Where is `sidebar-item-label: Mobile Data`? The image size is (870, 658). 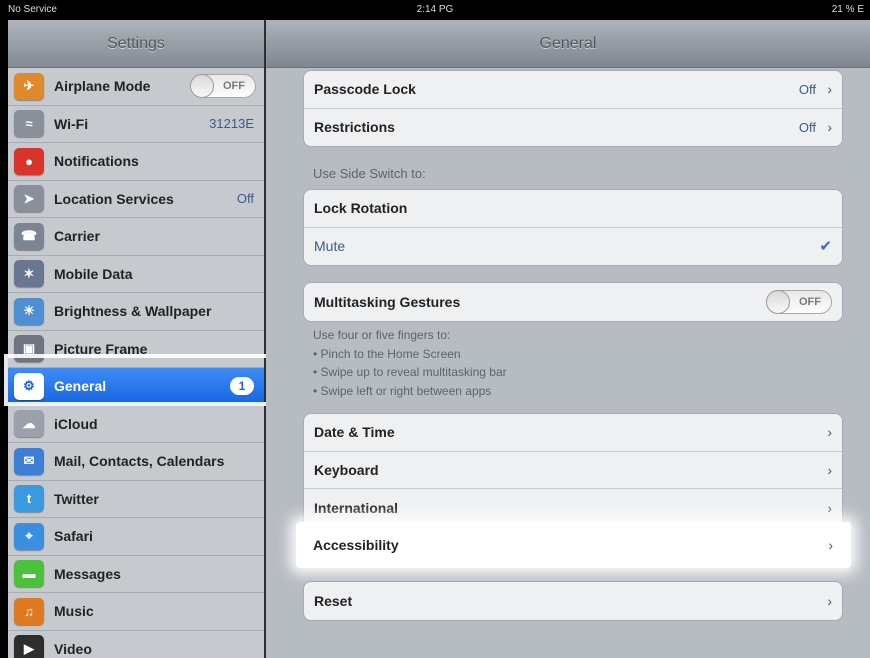 sidebar-item-label: Mobile Data is located at coordinates (93, 273).